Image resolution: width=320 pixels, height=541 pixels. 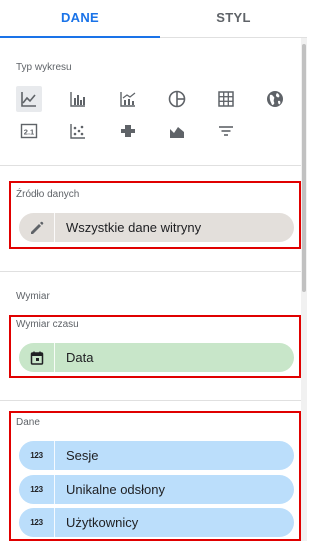 What do you see at coordinates (78, 99) in the screenshot?
I see `column-chart-icon` at bounding box center [78, 99].